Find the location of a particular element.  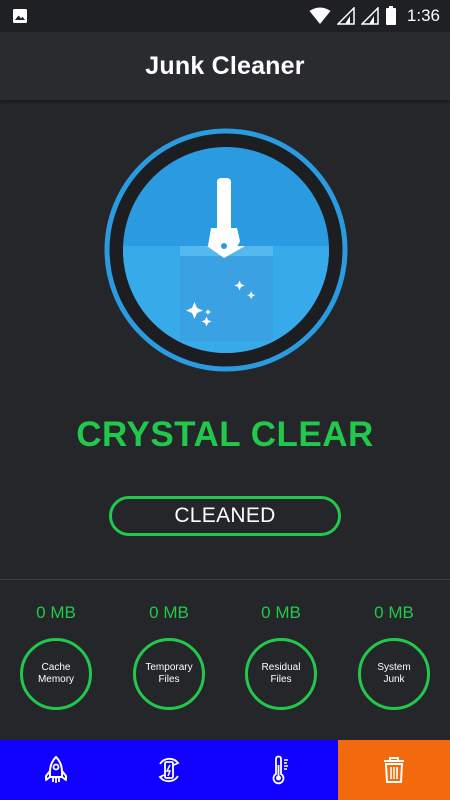

nav-junk-cleaner is located at coordinates (393, 770).